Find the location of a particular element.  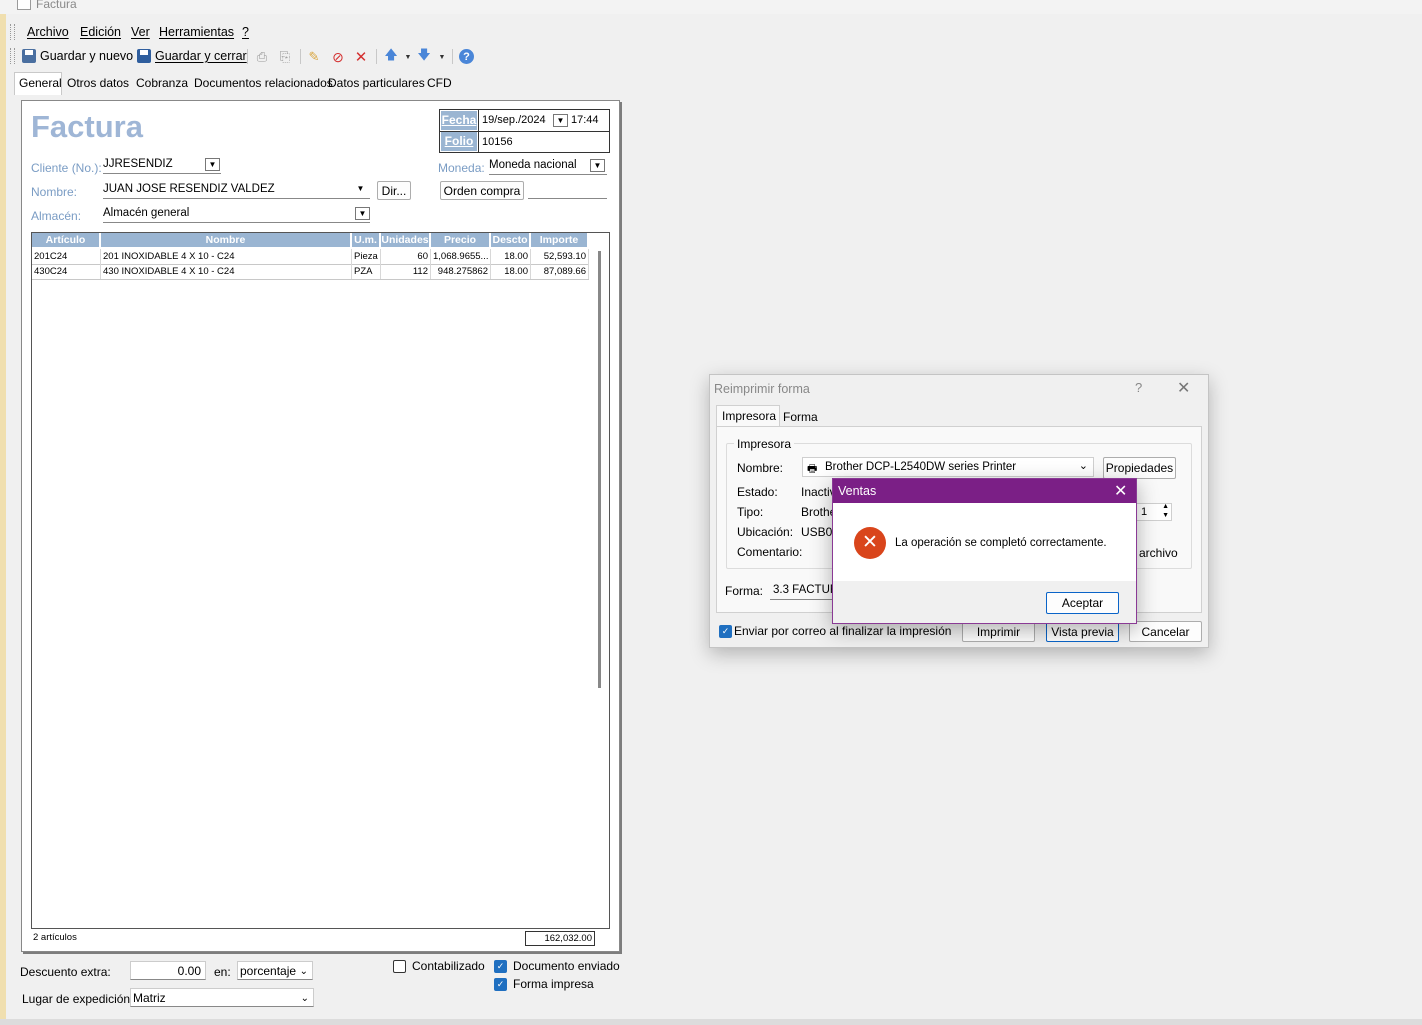

col-importe: Importe is located at coordinates (560, 240).